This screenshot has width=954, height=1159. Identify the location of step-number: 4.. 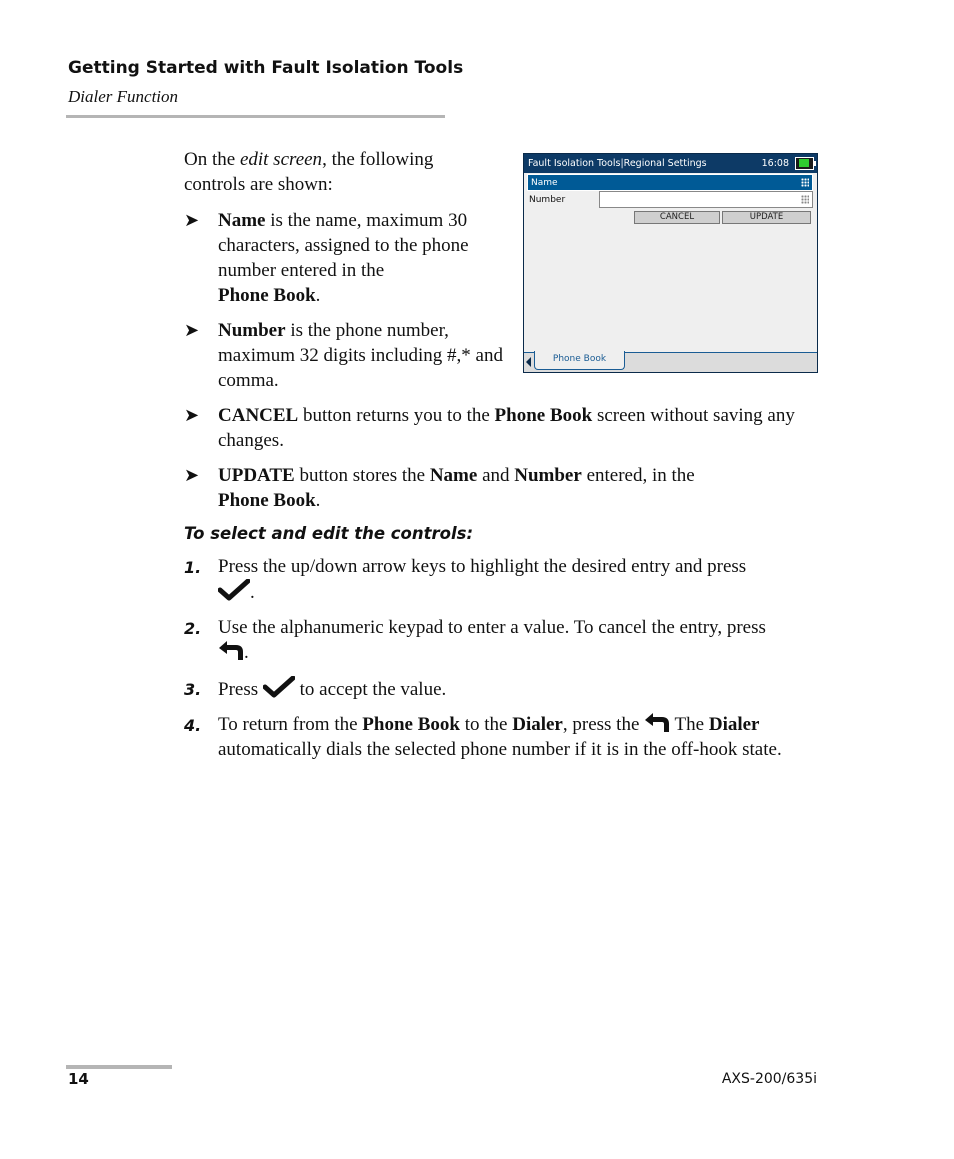
(193, 725).